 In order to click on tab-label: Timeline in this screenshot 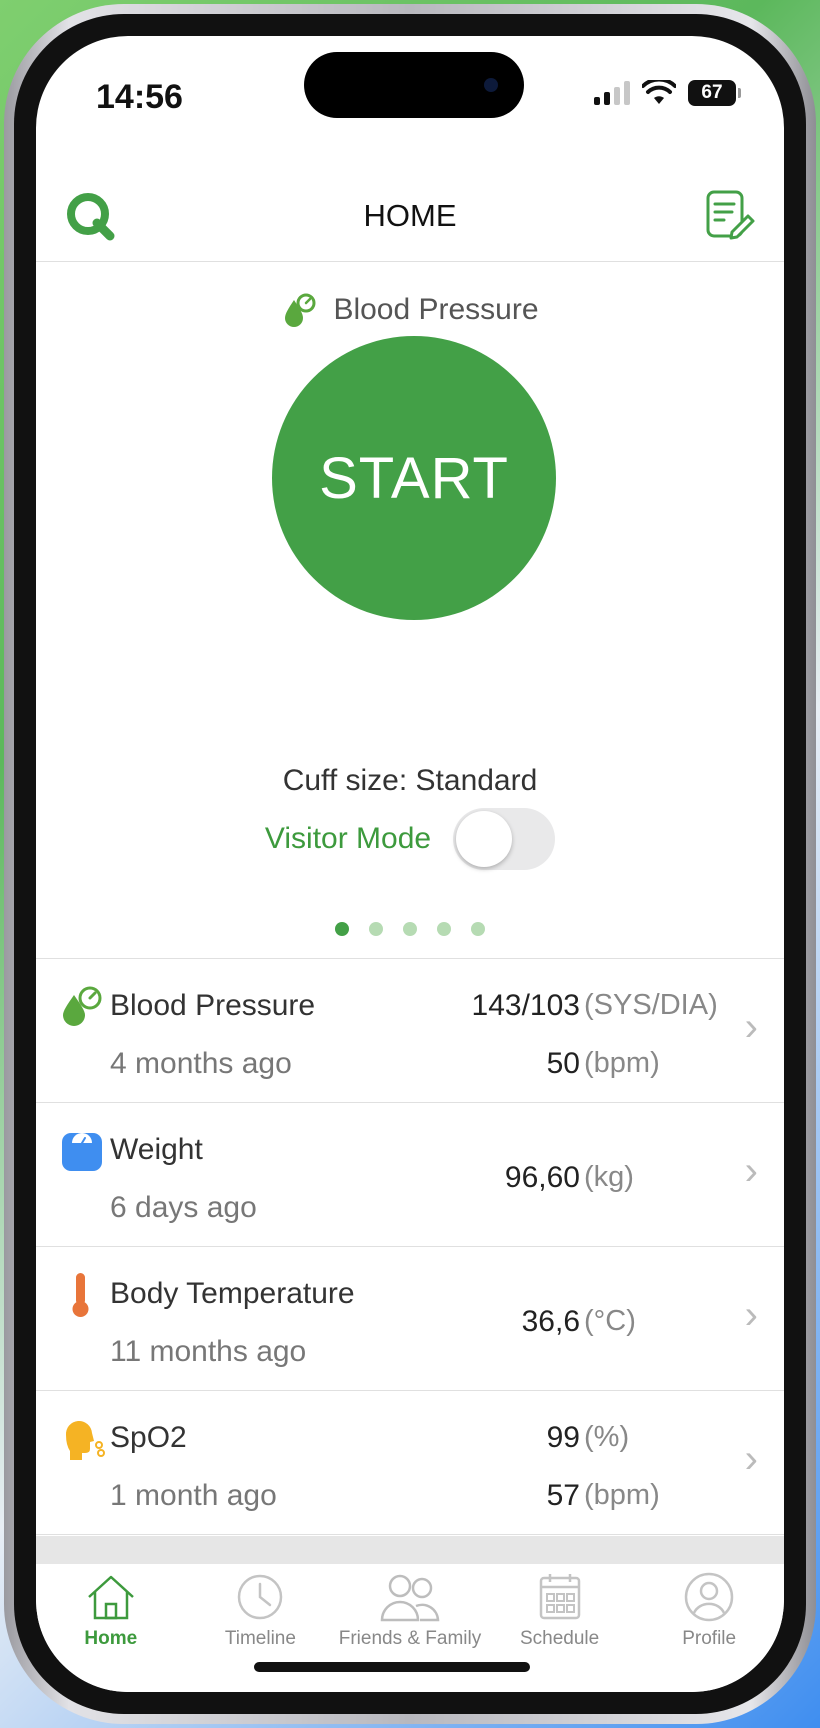, I will do `click(260, 1638)`.